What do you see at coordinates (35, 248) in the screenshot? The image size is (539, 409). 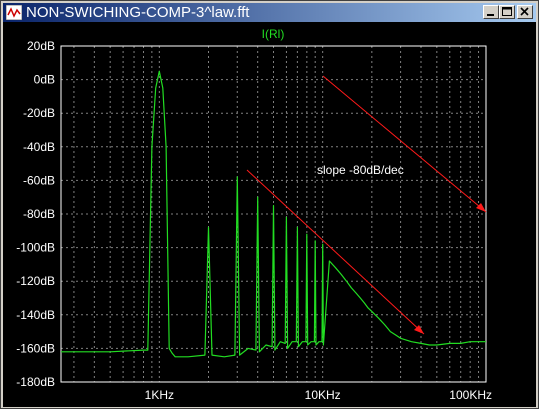 I see `y-tick-label: -100dB` at bounding box center [35, 248].